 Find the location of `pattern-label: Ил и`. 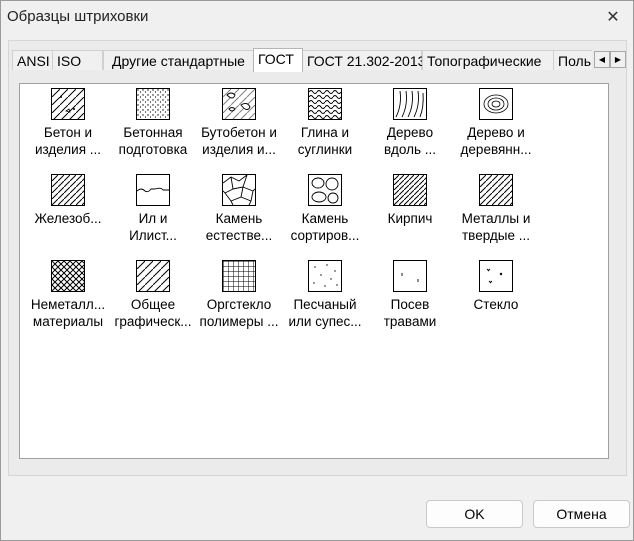

pattern-label: Ил и is located at coordinates (153, 218).